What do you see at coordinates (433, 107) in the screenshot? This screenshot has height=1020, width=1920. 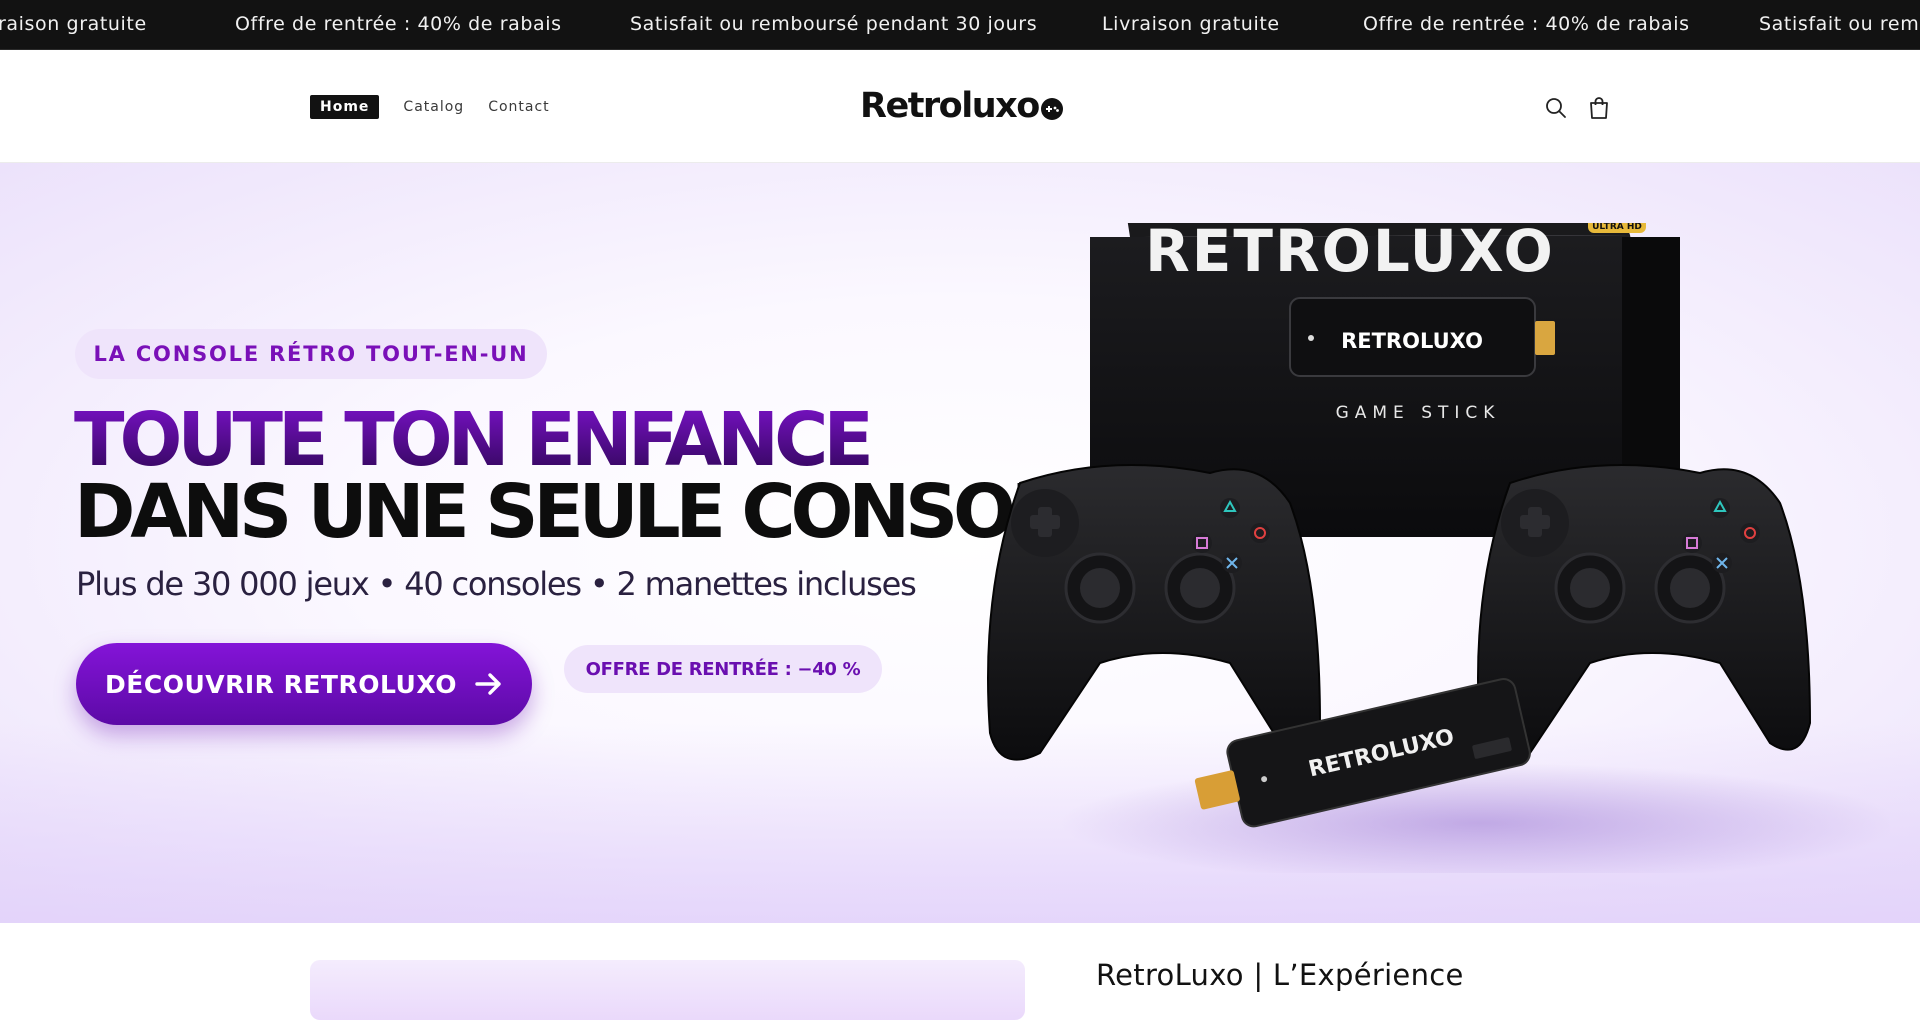 I see `nav-catalog: Catalog` at bounding box center [433, 107].